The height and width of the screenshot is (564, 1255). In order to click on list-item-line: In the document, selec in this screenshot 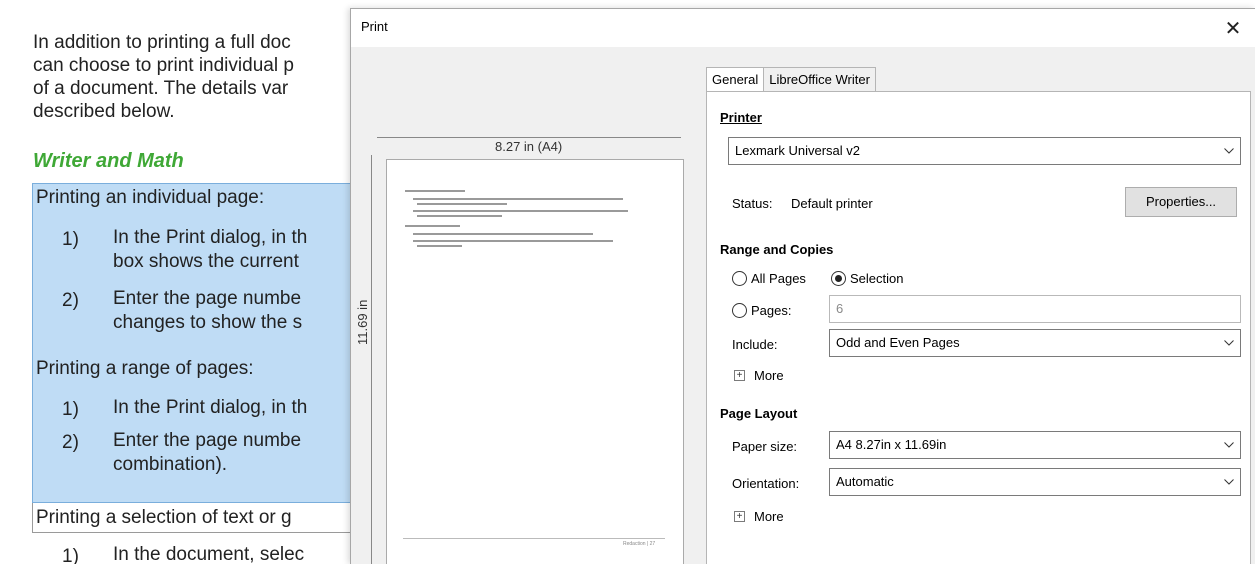, I will do `click(209, 554)`.